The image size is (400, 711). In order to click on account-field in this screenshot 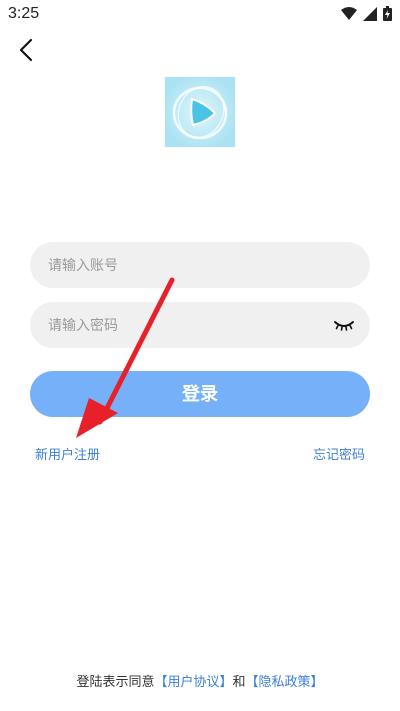, I will do `click(200, 266)`.